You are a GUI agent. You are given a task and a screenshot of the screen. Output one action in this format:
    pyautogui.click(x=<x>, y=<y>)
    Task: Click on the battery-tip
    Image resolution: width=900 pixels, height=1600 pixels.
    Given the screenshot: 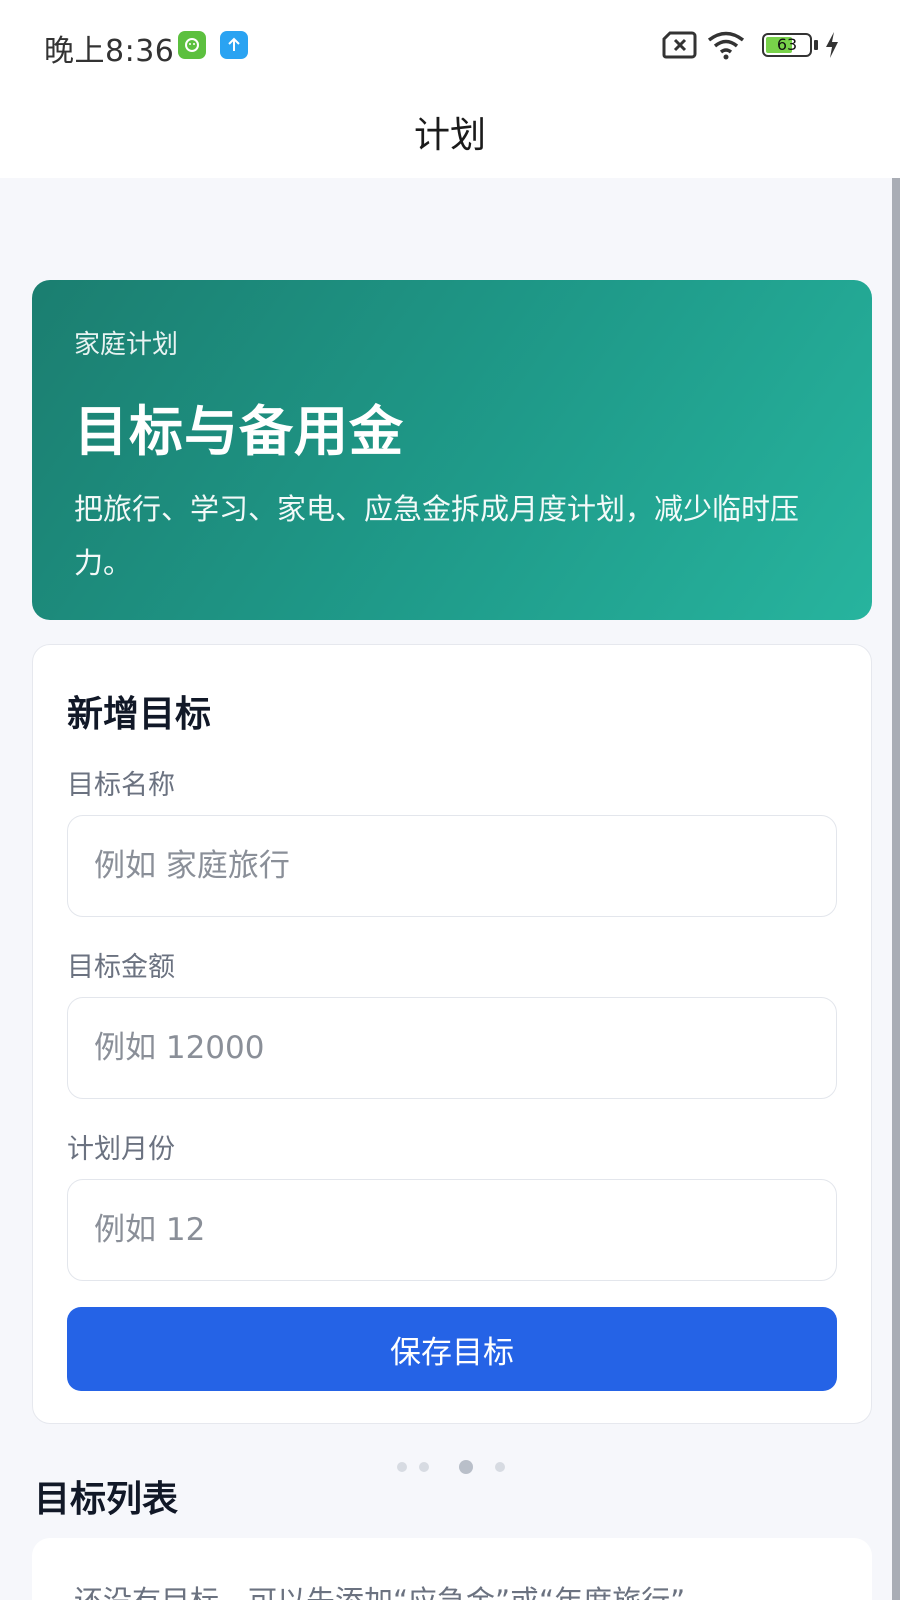 What is the action you would take?
    pyautogui.click(x=816, y=45)
    